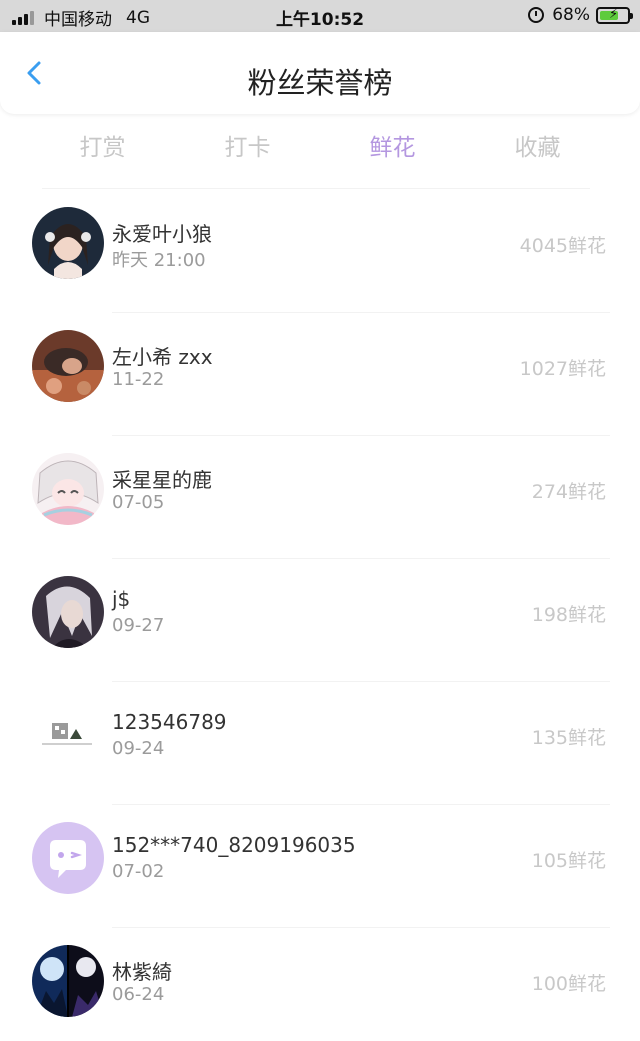  What do you see at coordinates (320, 984) in the screenshot?
I see `list-item: 林紫綺 06-24 100鲜花` at bounding box center [320, 984].